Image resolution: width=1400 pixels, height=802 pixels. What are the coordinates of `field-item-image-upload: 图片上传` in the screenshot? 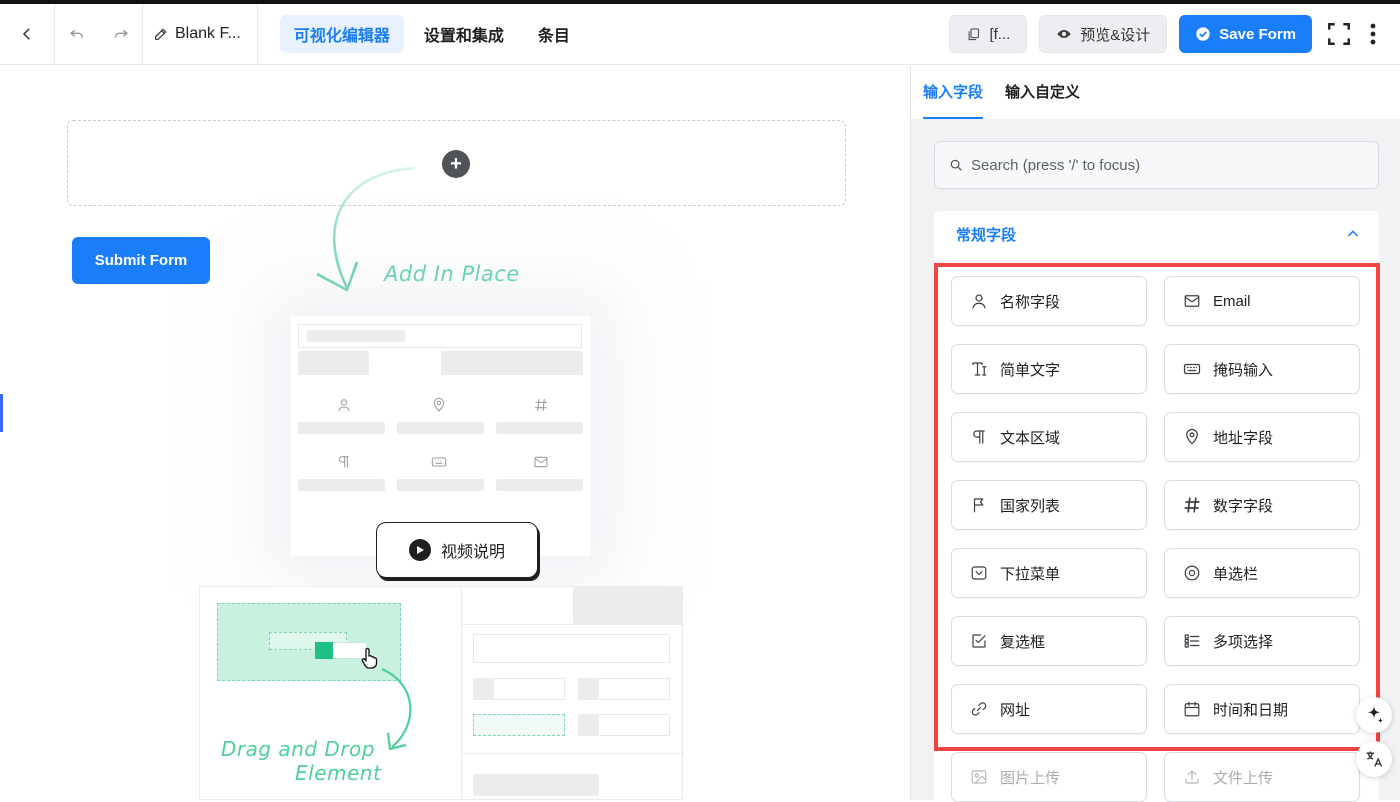 It's located at (1049, 777).